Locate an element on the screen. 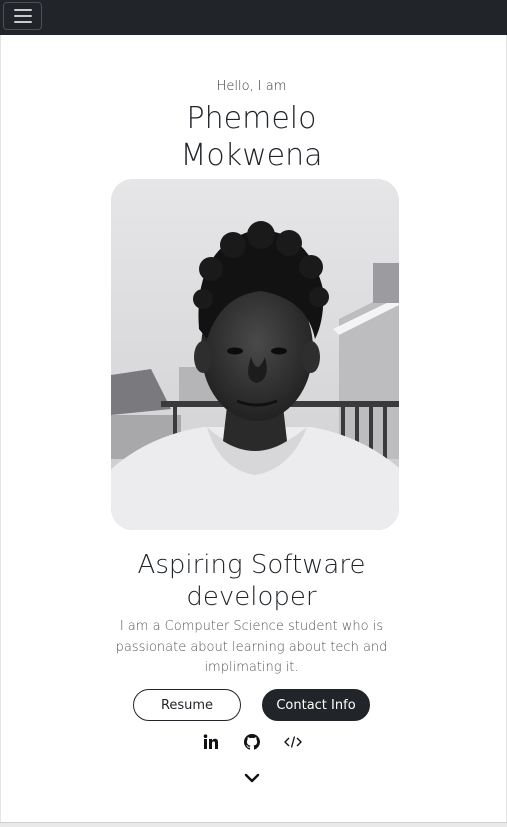  page-title: Phemelo Mokwena is located at coordinates (251, 137).